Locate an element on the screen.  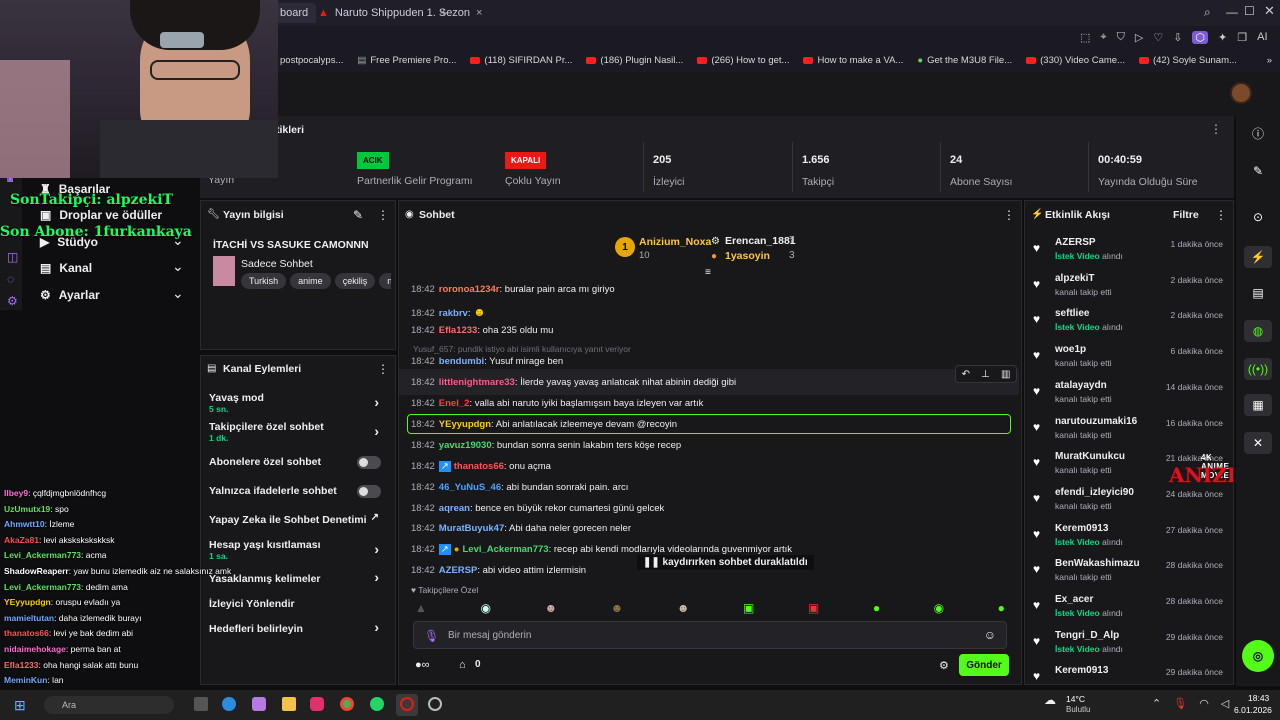
windows-icon: ⊞ is located at coordinates (20, 705).